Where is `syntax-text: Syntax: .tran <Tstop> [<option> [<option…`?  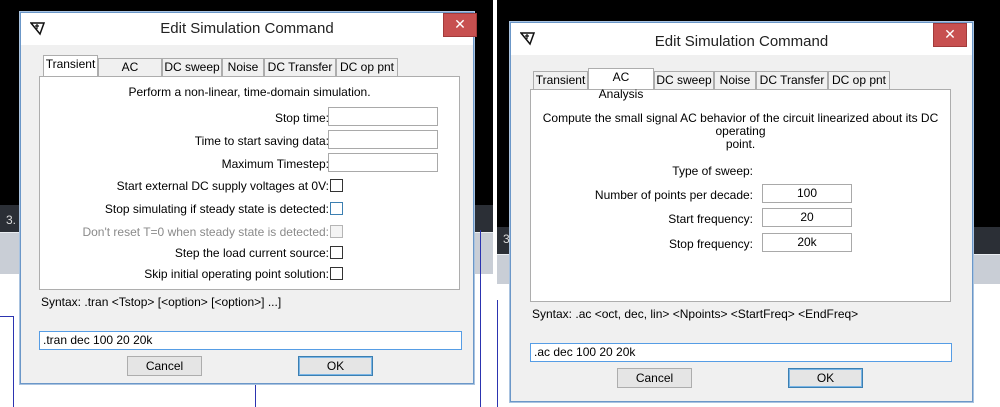 syntax-text: Syntax: .tran <Tstop> [<option> [<option… is located at coordinates (161, 302).